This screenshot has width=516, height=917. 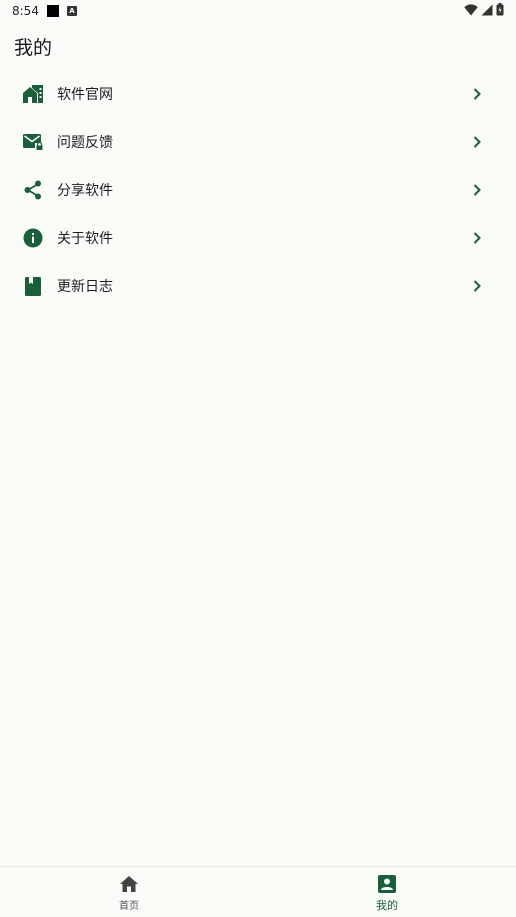 I want to click on home-icon, so click(x=129, y=884).